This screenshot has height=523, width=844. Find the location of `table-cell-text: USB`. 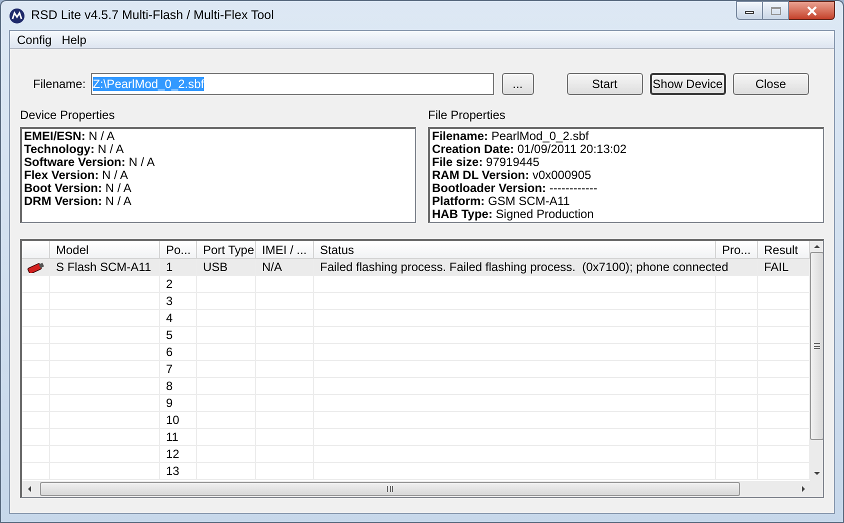

table-cell-text: USB is located at coordinates (215, 267).